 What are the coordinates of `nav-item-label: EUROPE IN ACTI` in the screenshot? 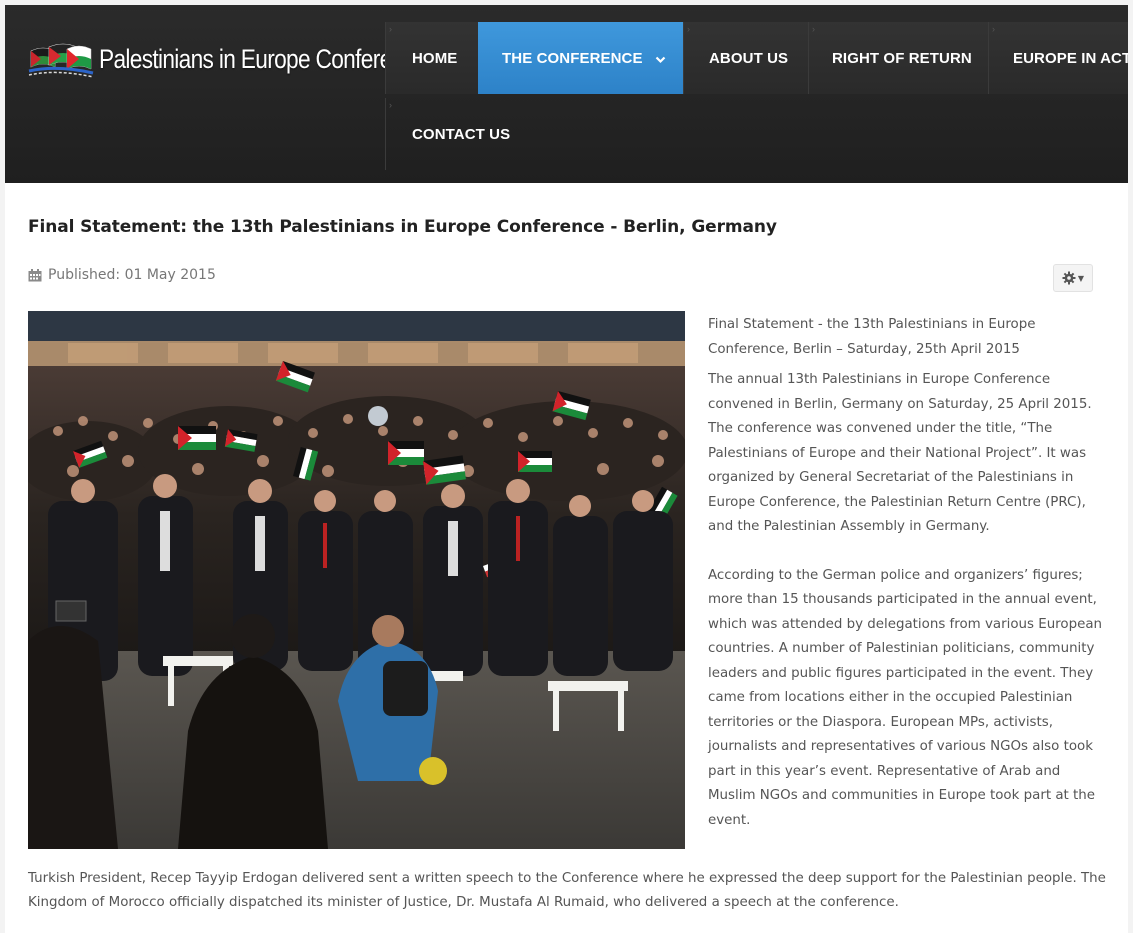 It's located at (1070, 58).